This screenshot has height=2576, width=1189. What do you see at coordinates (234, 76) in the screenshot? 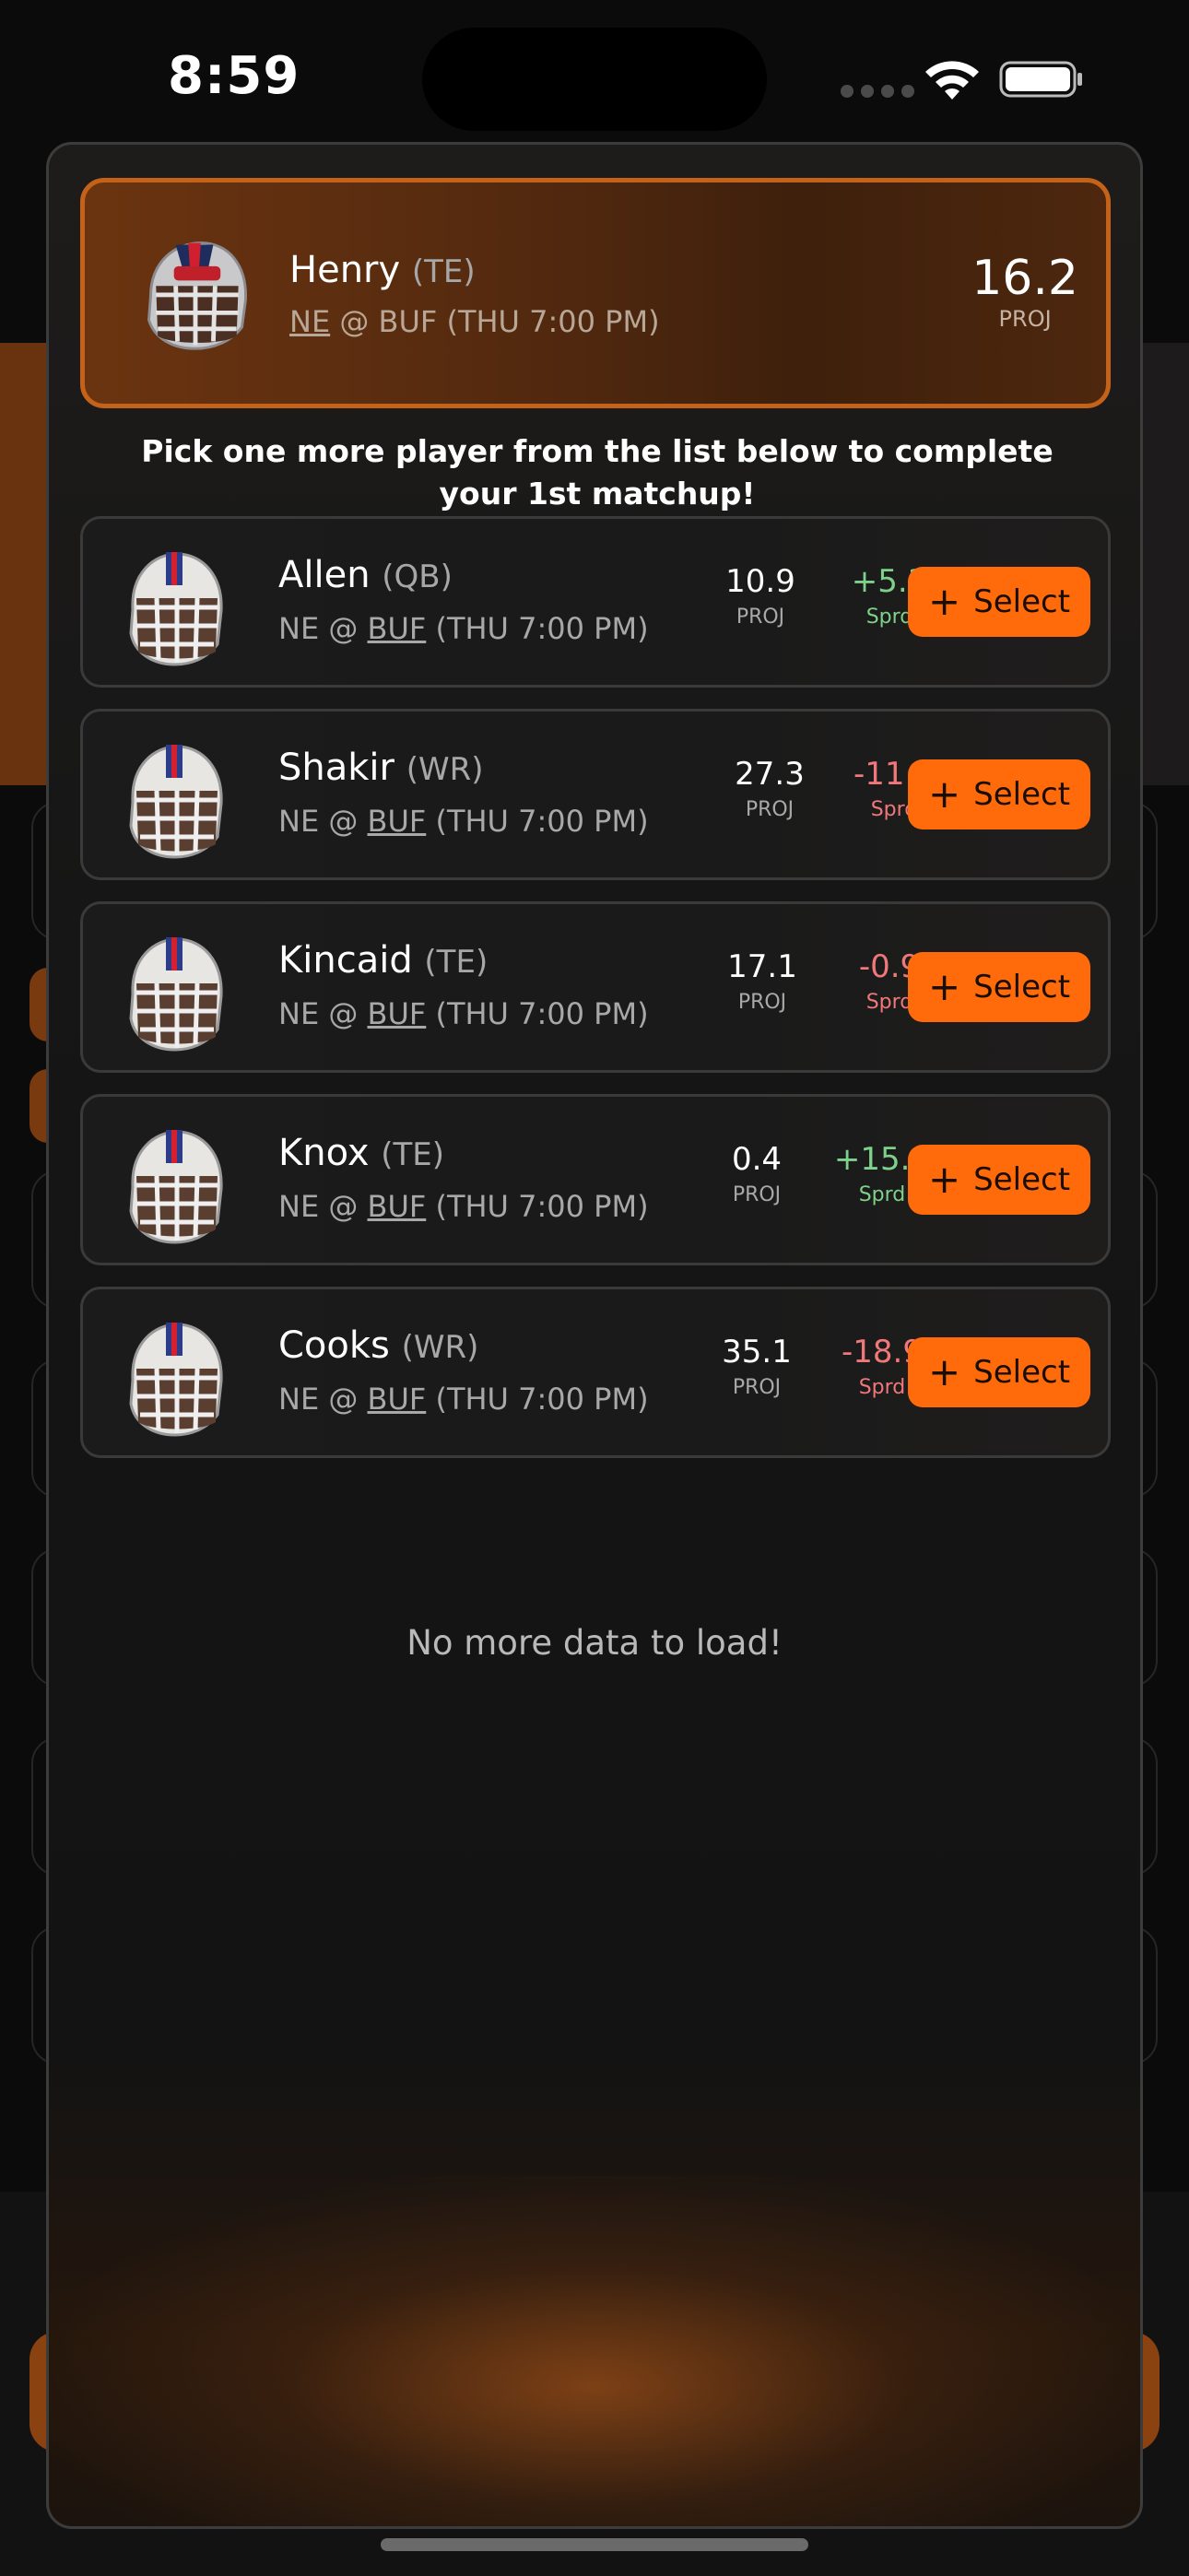
I see `status-time: 8:59` at bounding box center [234, 76].